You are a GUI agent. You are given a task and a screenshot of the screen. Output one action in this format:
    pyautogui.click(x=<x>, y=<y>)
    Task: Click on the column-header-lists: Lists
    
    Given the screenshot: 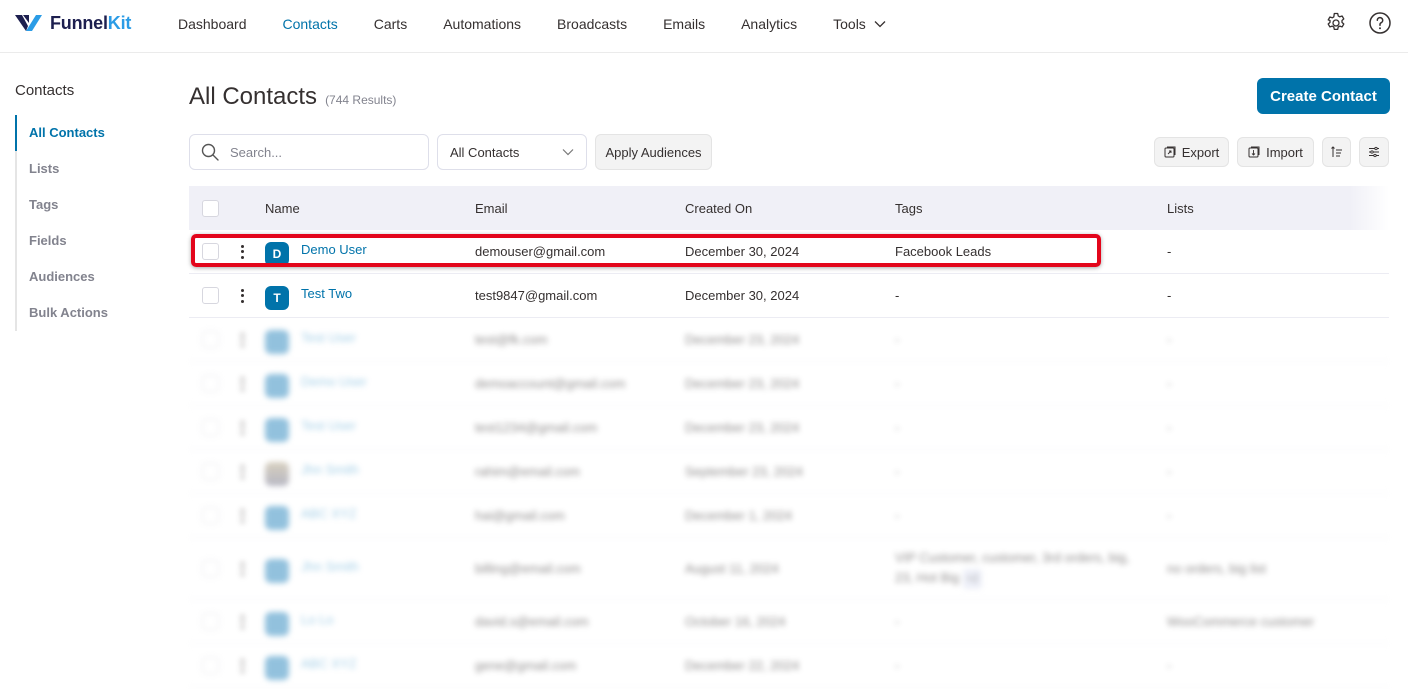 What is the action you would take?
    pyautogui.click(x=1267, y=208)
    